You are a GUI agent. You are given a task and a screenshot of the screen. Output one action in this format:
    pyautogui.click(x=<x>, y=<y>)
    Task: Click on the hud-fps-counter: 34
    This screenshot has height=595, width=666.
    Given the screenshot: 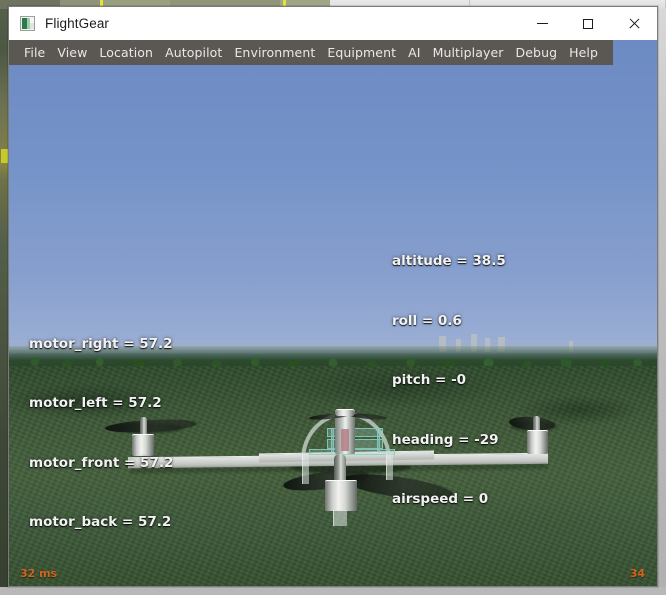 What is the action you would take?
    pyautogui.click(x=637, y=573)
    